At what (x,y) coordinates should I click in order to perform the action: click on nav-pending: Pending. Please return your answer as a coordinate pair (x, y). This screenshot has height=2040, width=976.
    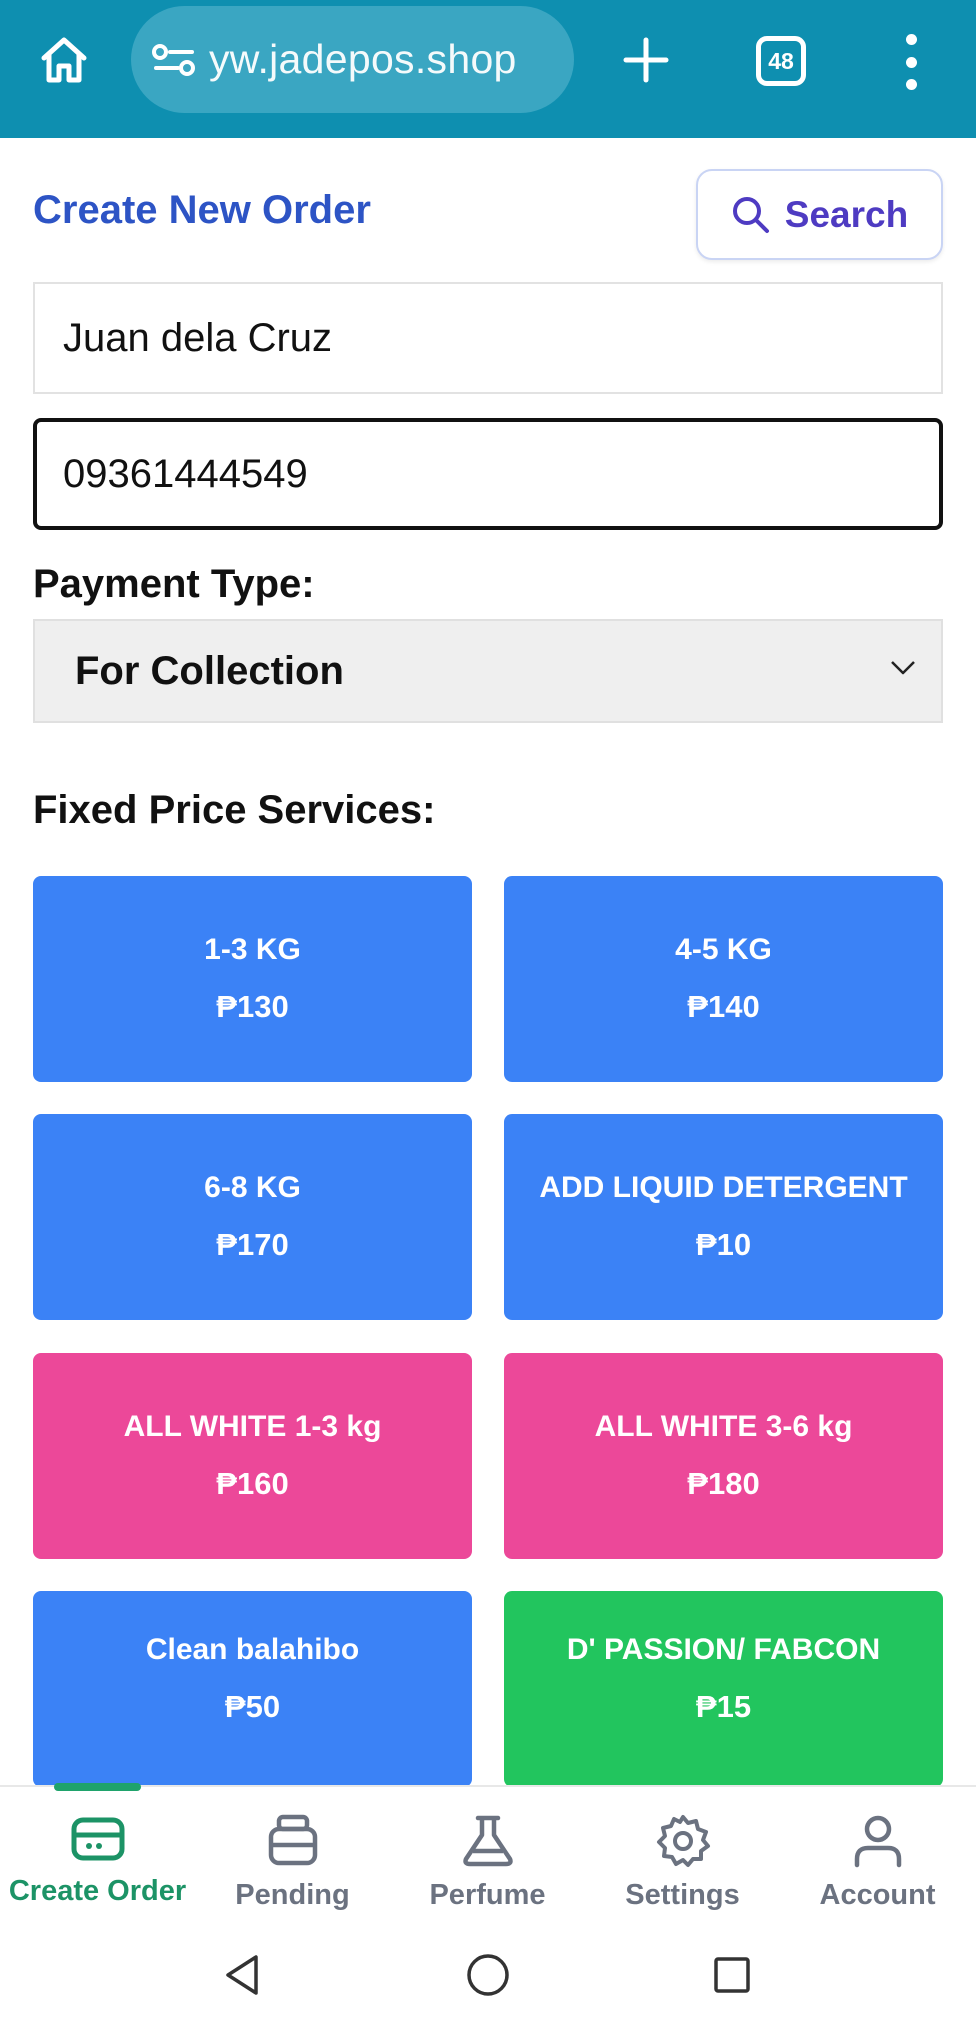
    Looking at the image, I should click on (292, 1862).